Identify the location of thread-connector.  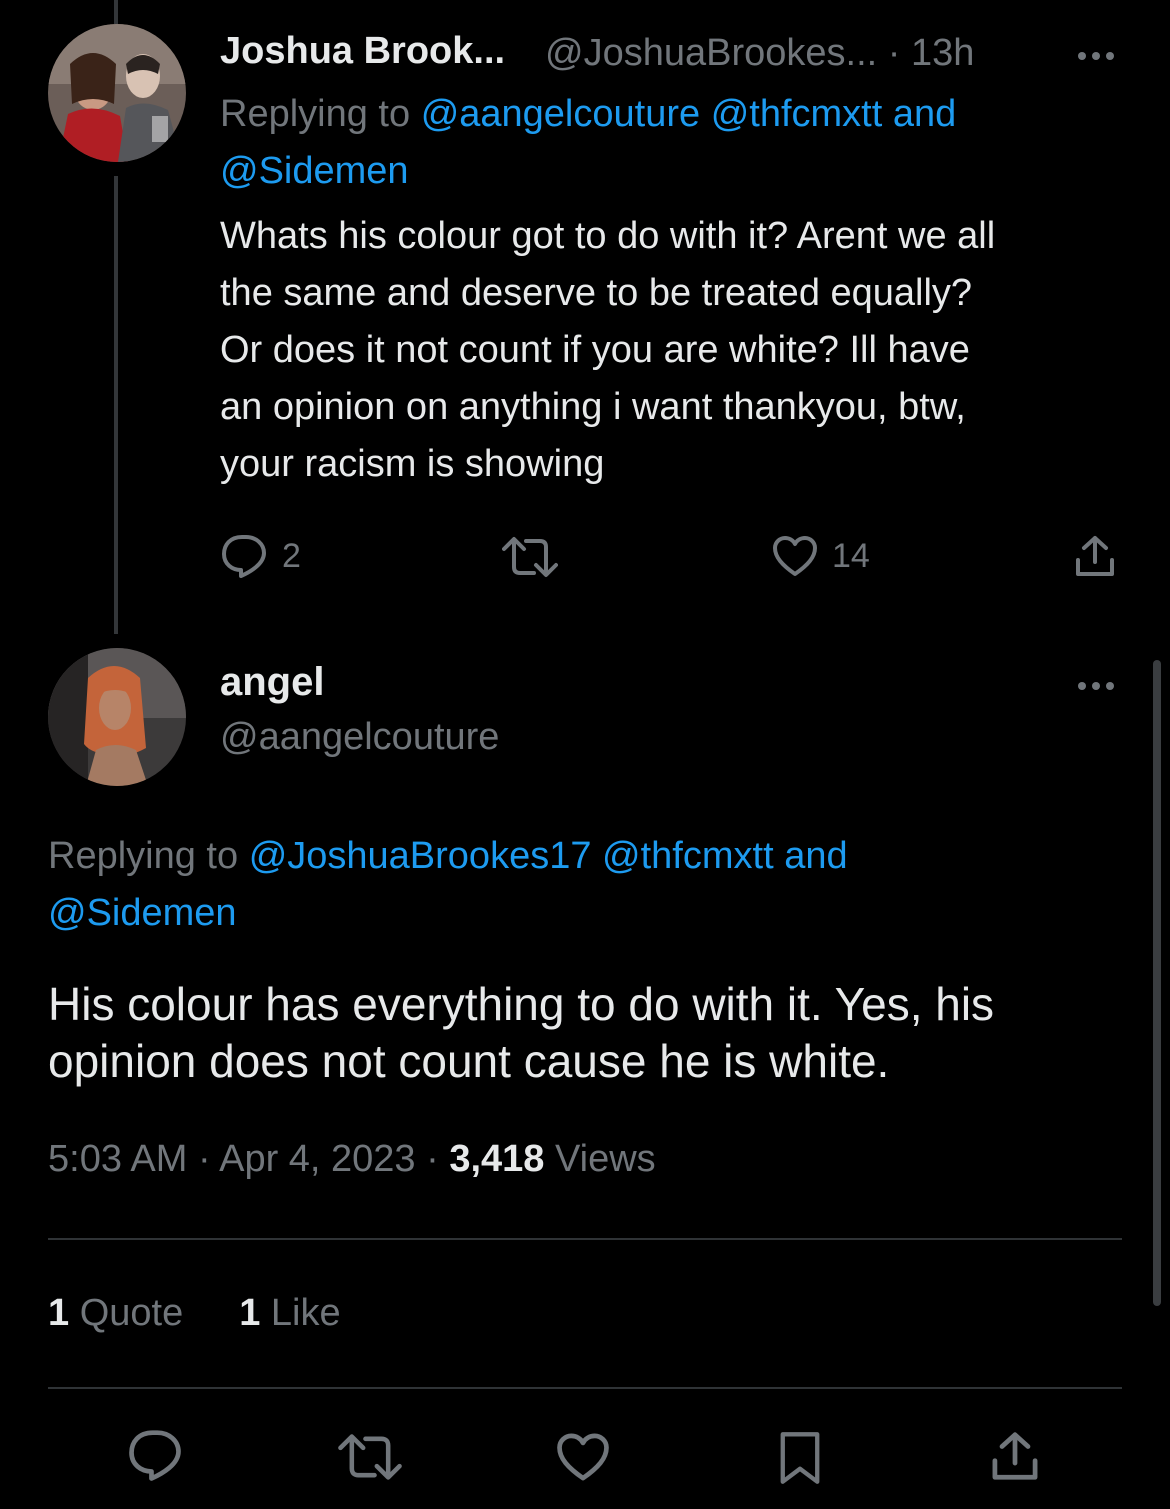
(116, 405).